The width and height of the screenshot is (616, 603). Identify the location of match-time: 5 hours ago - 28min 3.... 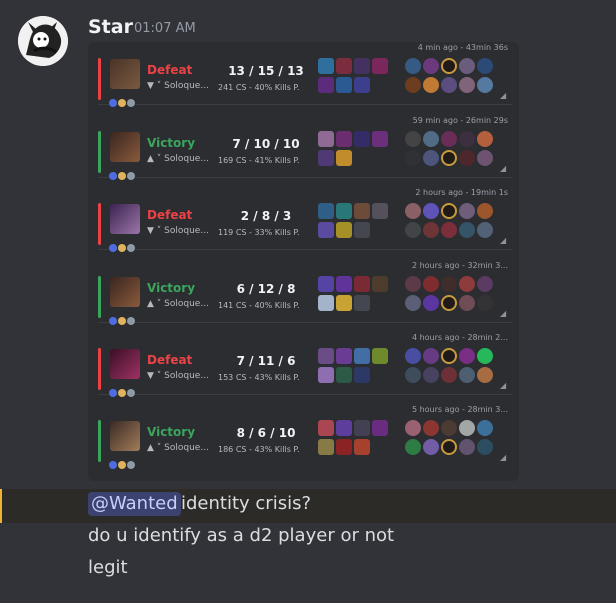
(459, 409).